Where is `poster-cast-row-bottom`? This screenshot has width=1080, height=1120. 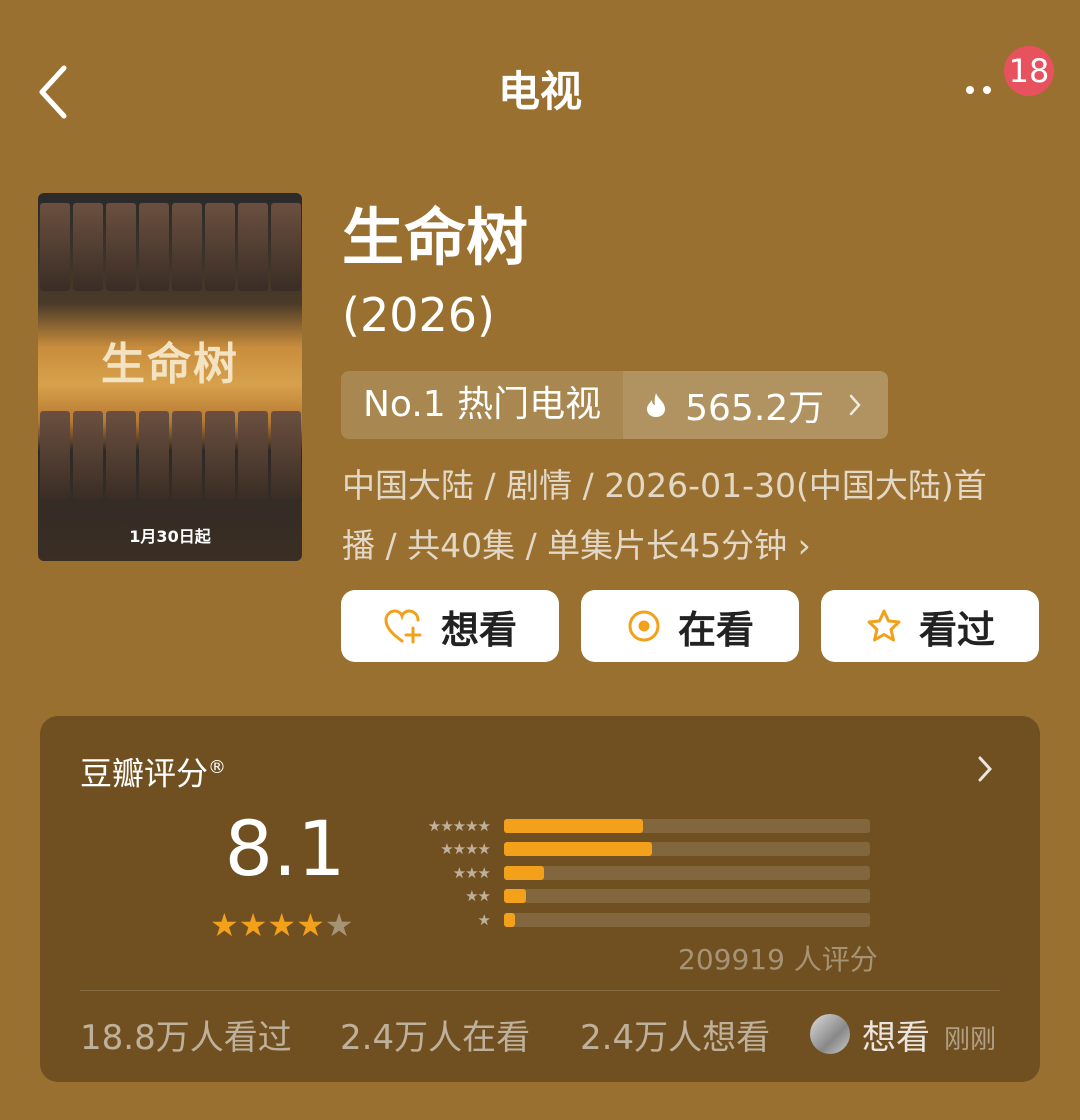 poster-cast-row-bottom is located at coordinates (170, 455).